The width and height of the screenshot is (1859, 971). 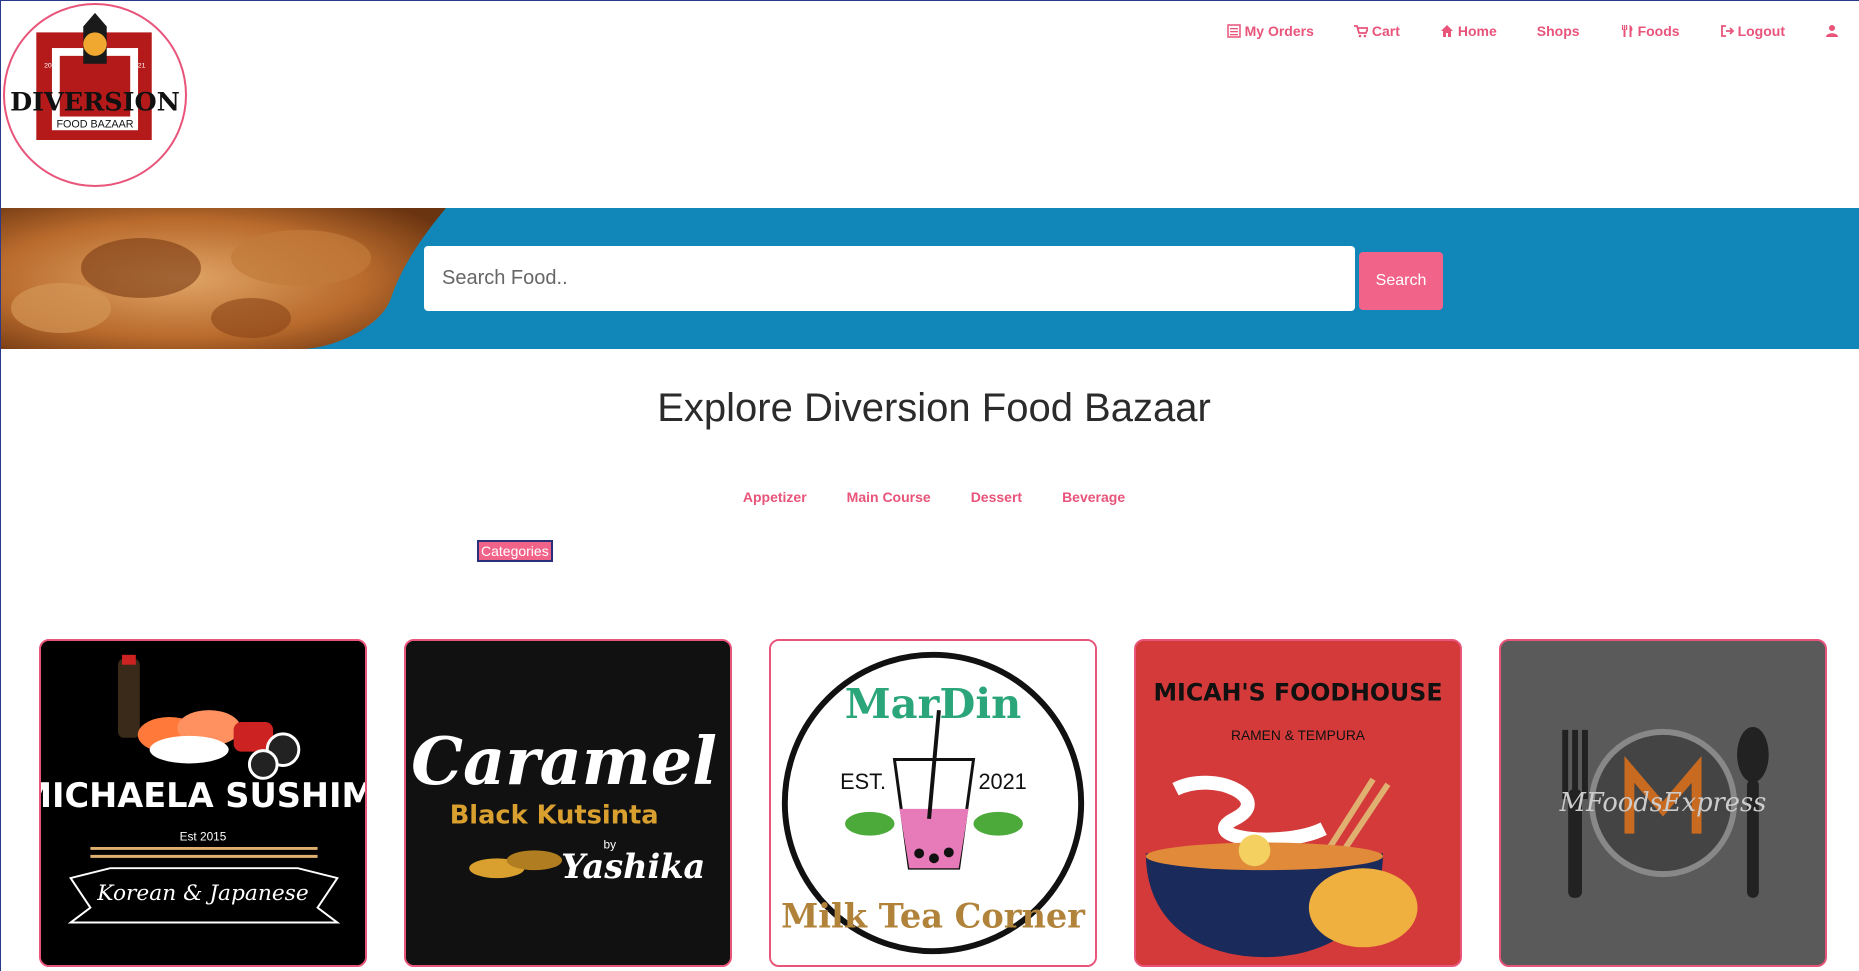 I want to click on nav-logout: Logout, so click(x=1752, y=31).